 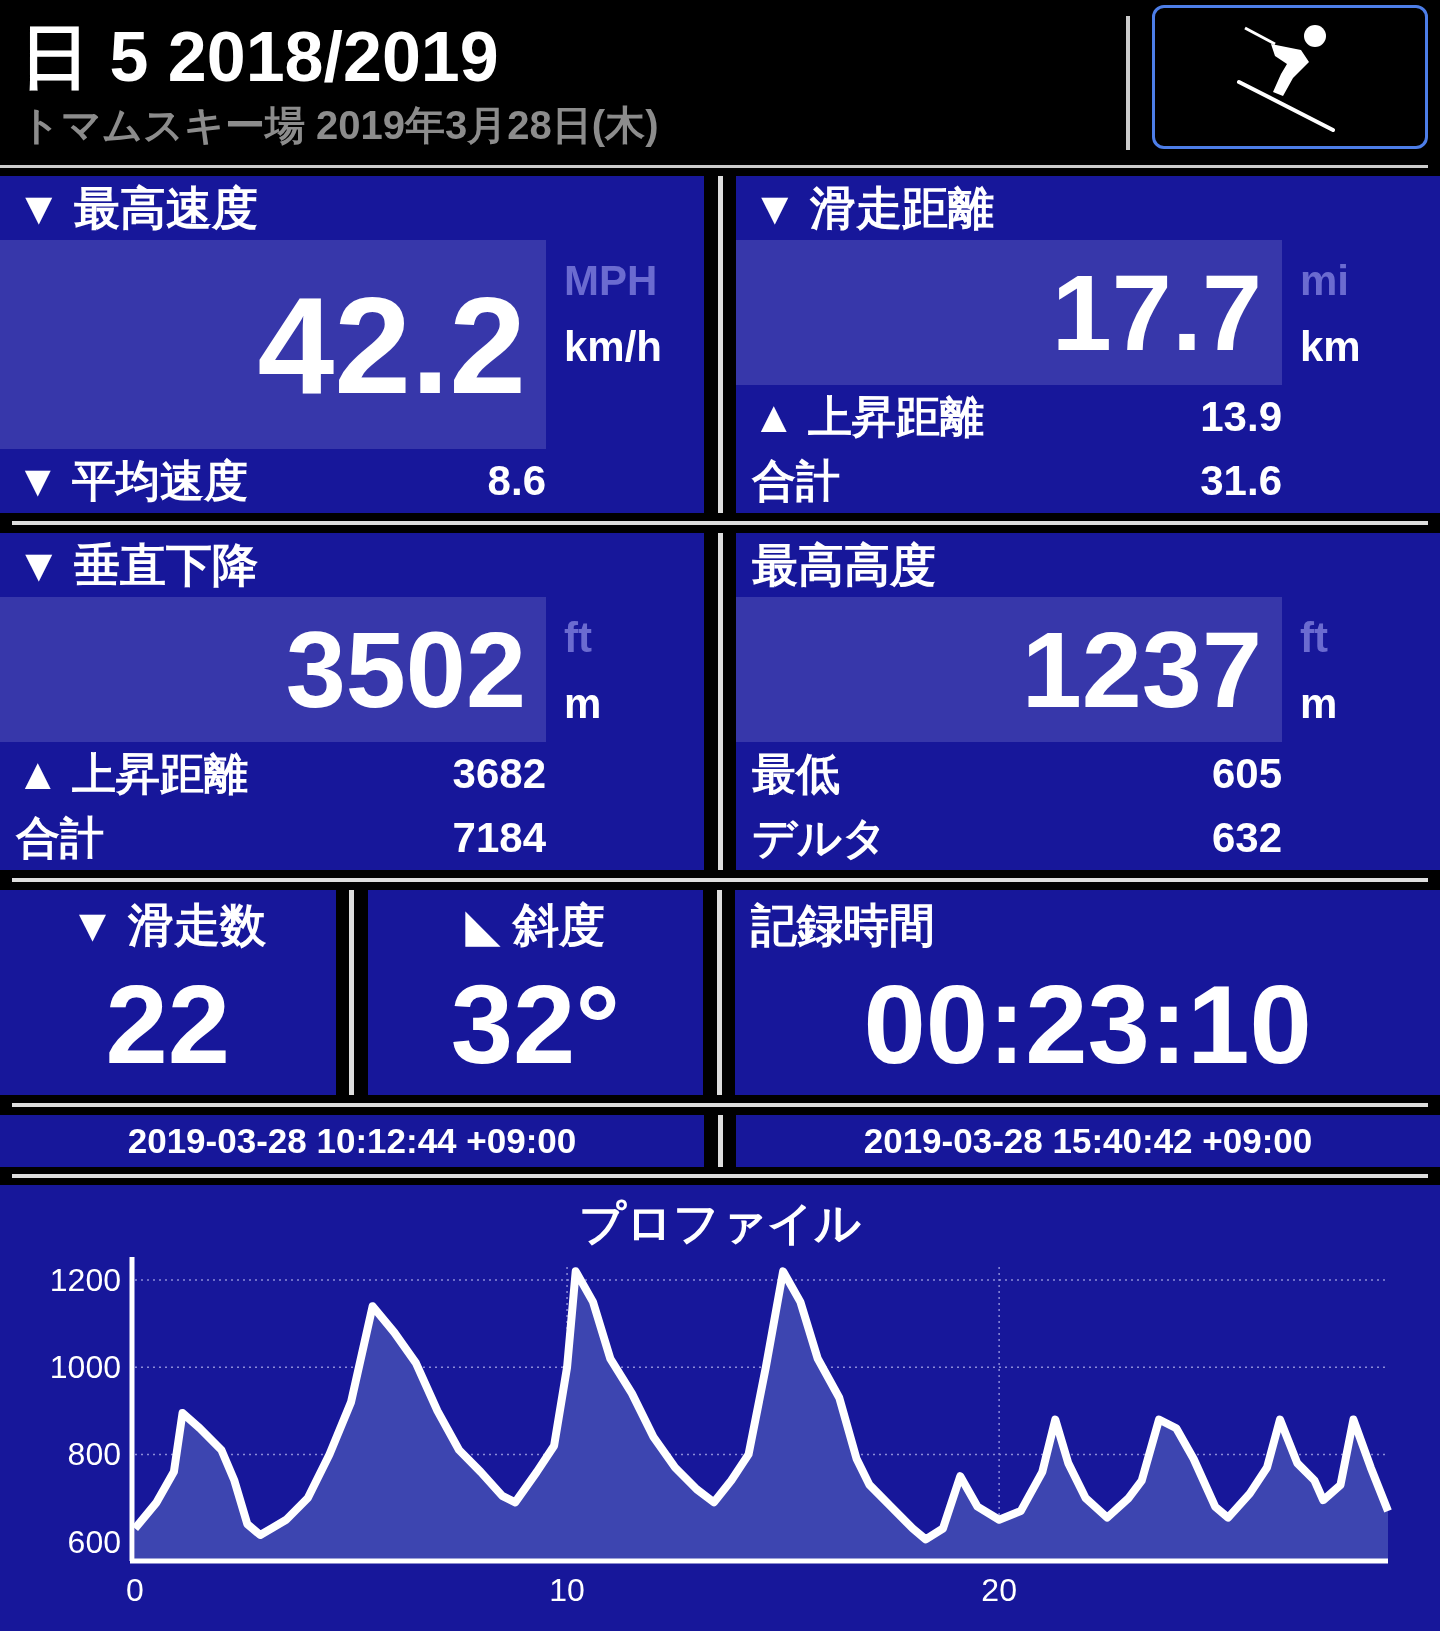 I want to click on stat-value: 13.9, so click(x=1241, y=417).